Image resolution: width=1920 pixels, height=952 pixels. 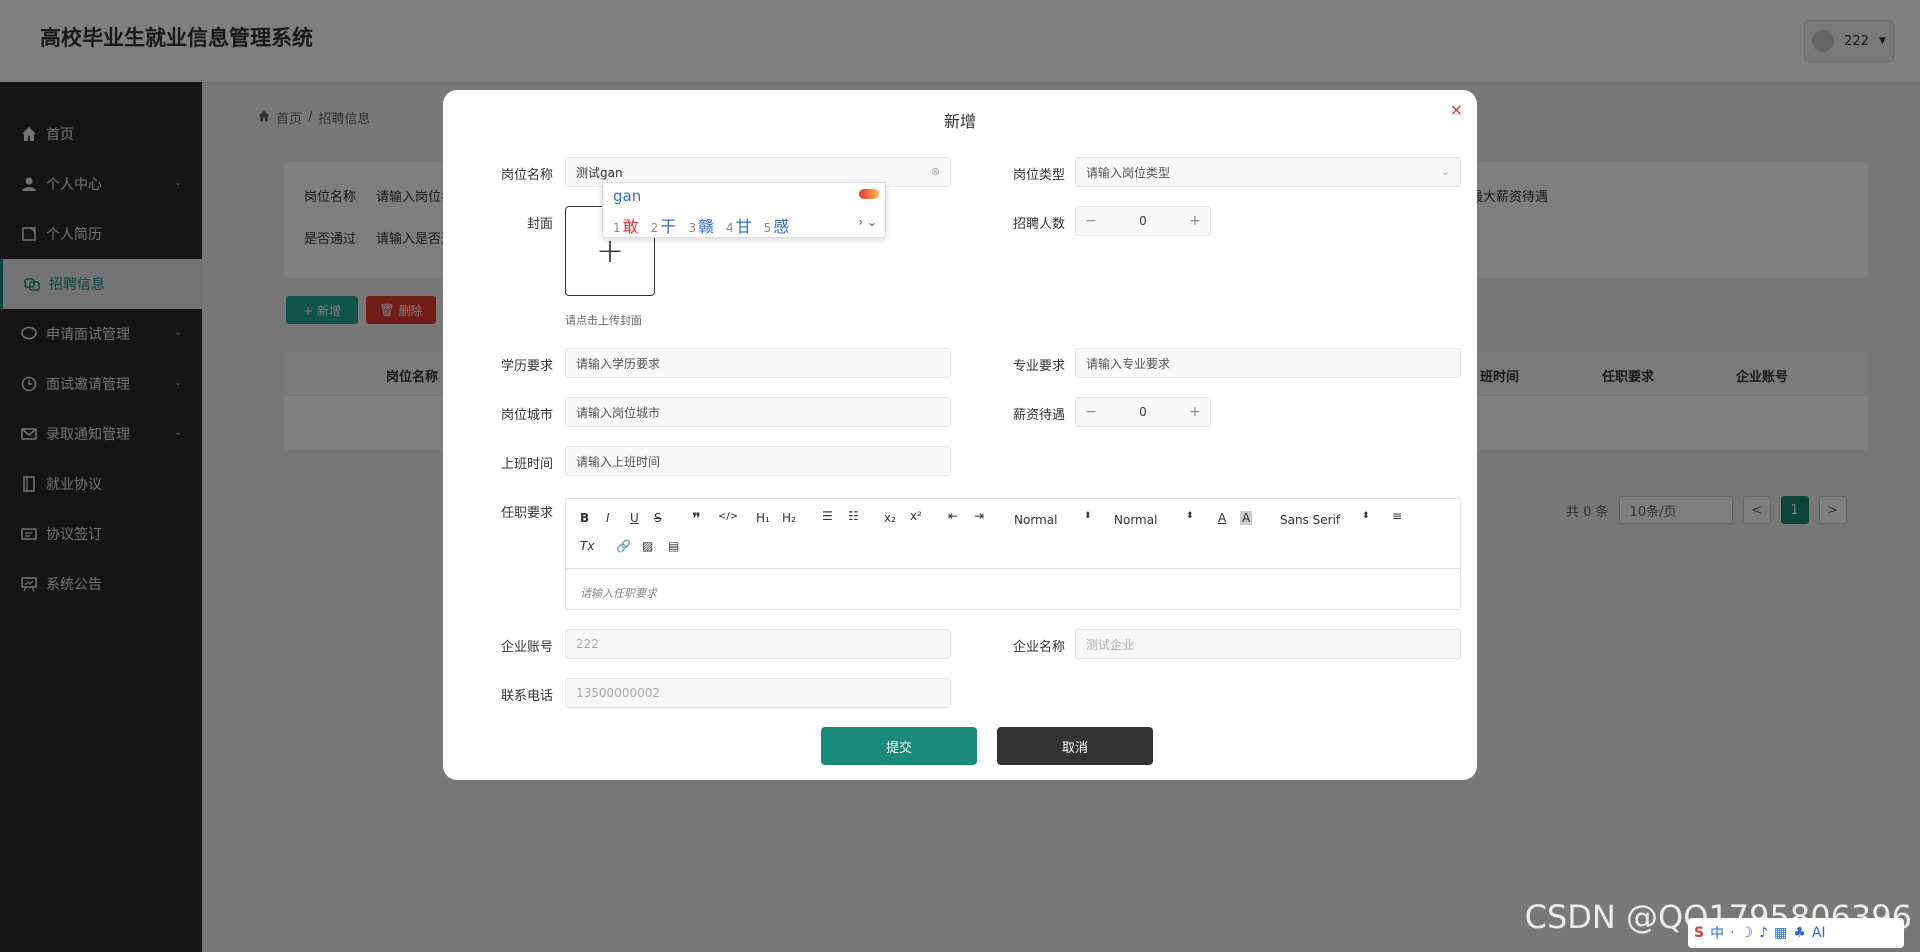 What do you see at coordinates (1799, 933) in the screenshot?
I see `ime-skin-icon: ♣` at bounding box center [1799, 933].